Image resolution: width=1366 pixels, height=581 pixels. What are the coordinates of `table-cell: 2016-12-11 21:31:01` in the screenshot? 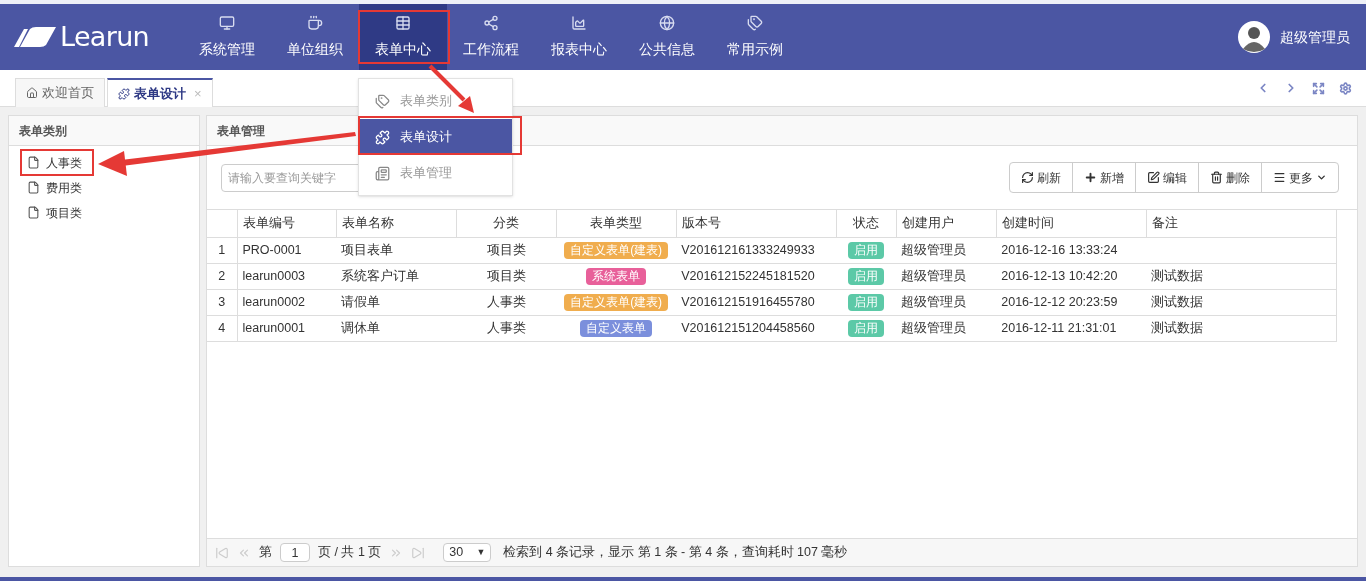 It's located at (1071, 328).